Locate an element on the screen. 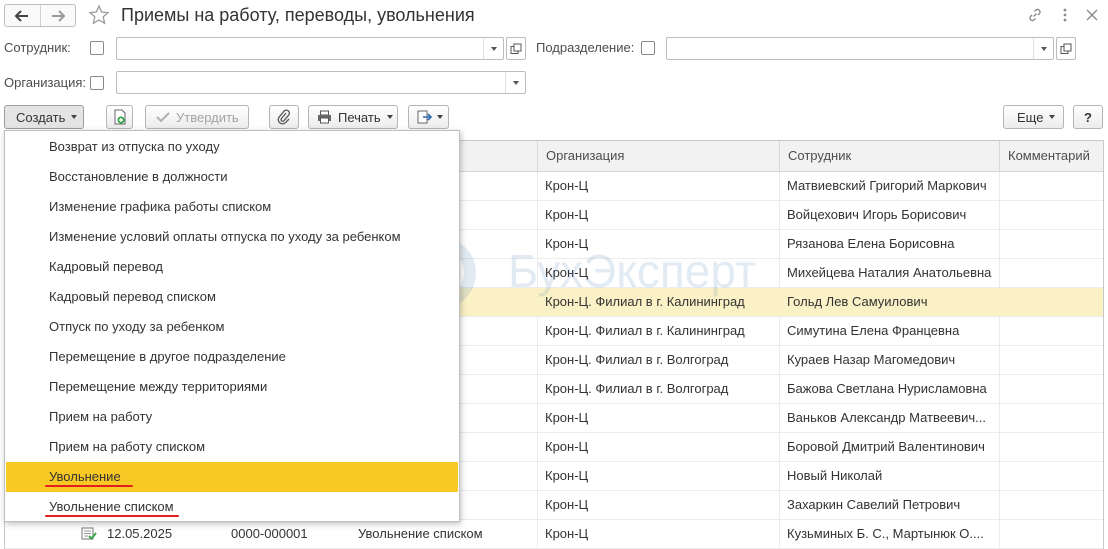 The width and height of the screenshot is (1108, 549). favorite-star-icon is located at coordinates (99, 15).